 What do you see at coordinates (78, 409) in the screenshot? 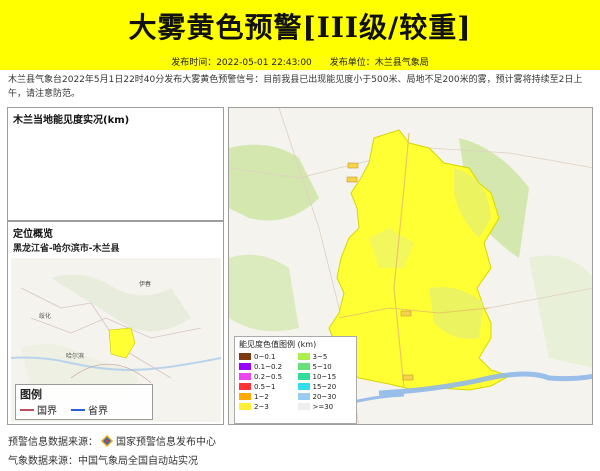
I see `provincial-border-line-icon` at bounding box center [78, 409].